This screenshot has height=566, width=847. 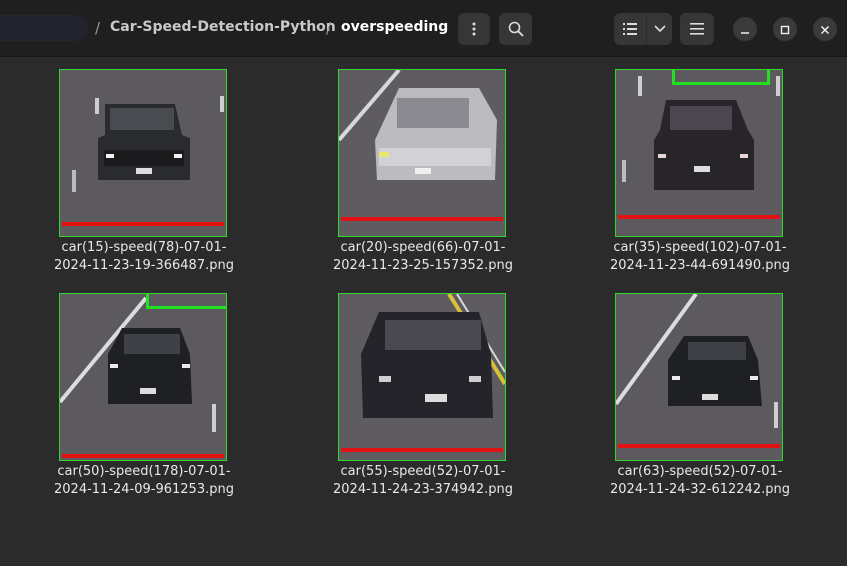 I want to click on view-options-dropdown, so click(x=659, y=29).